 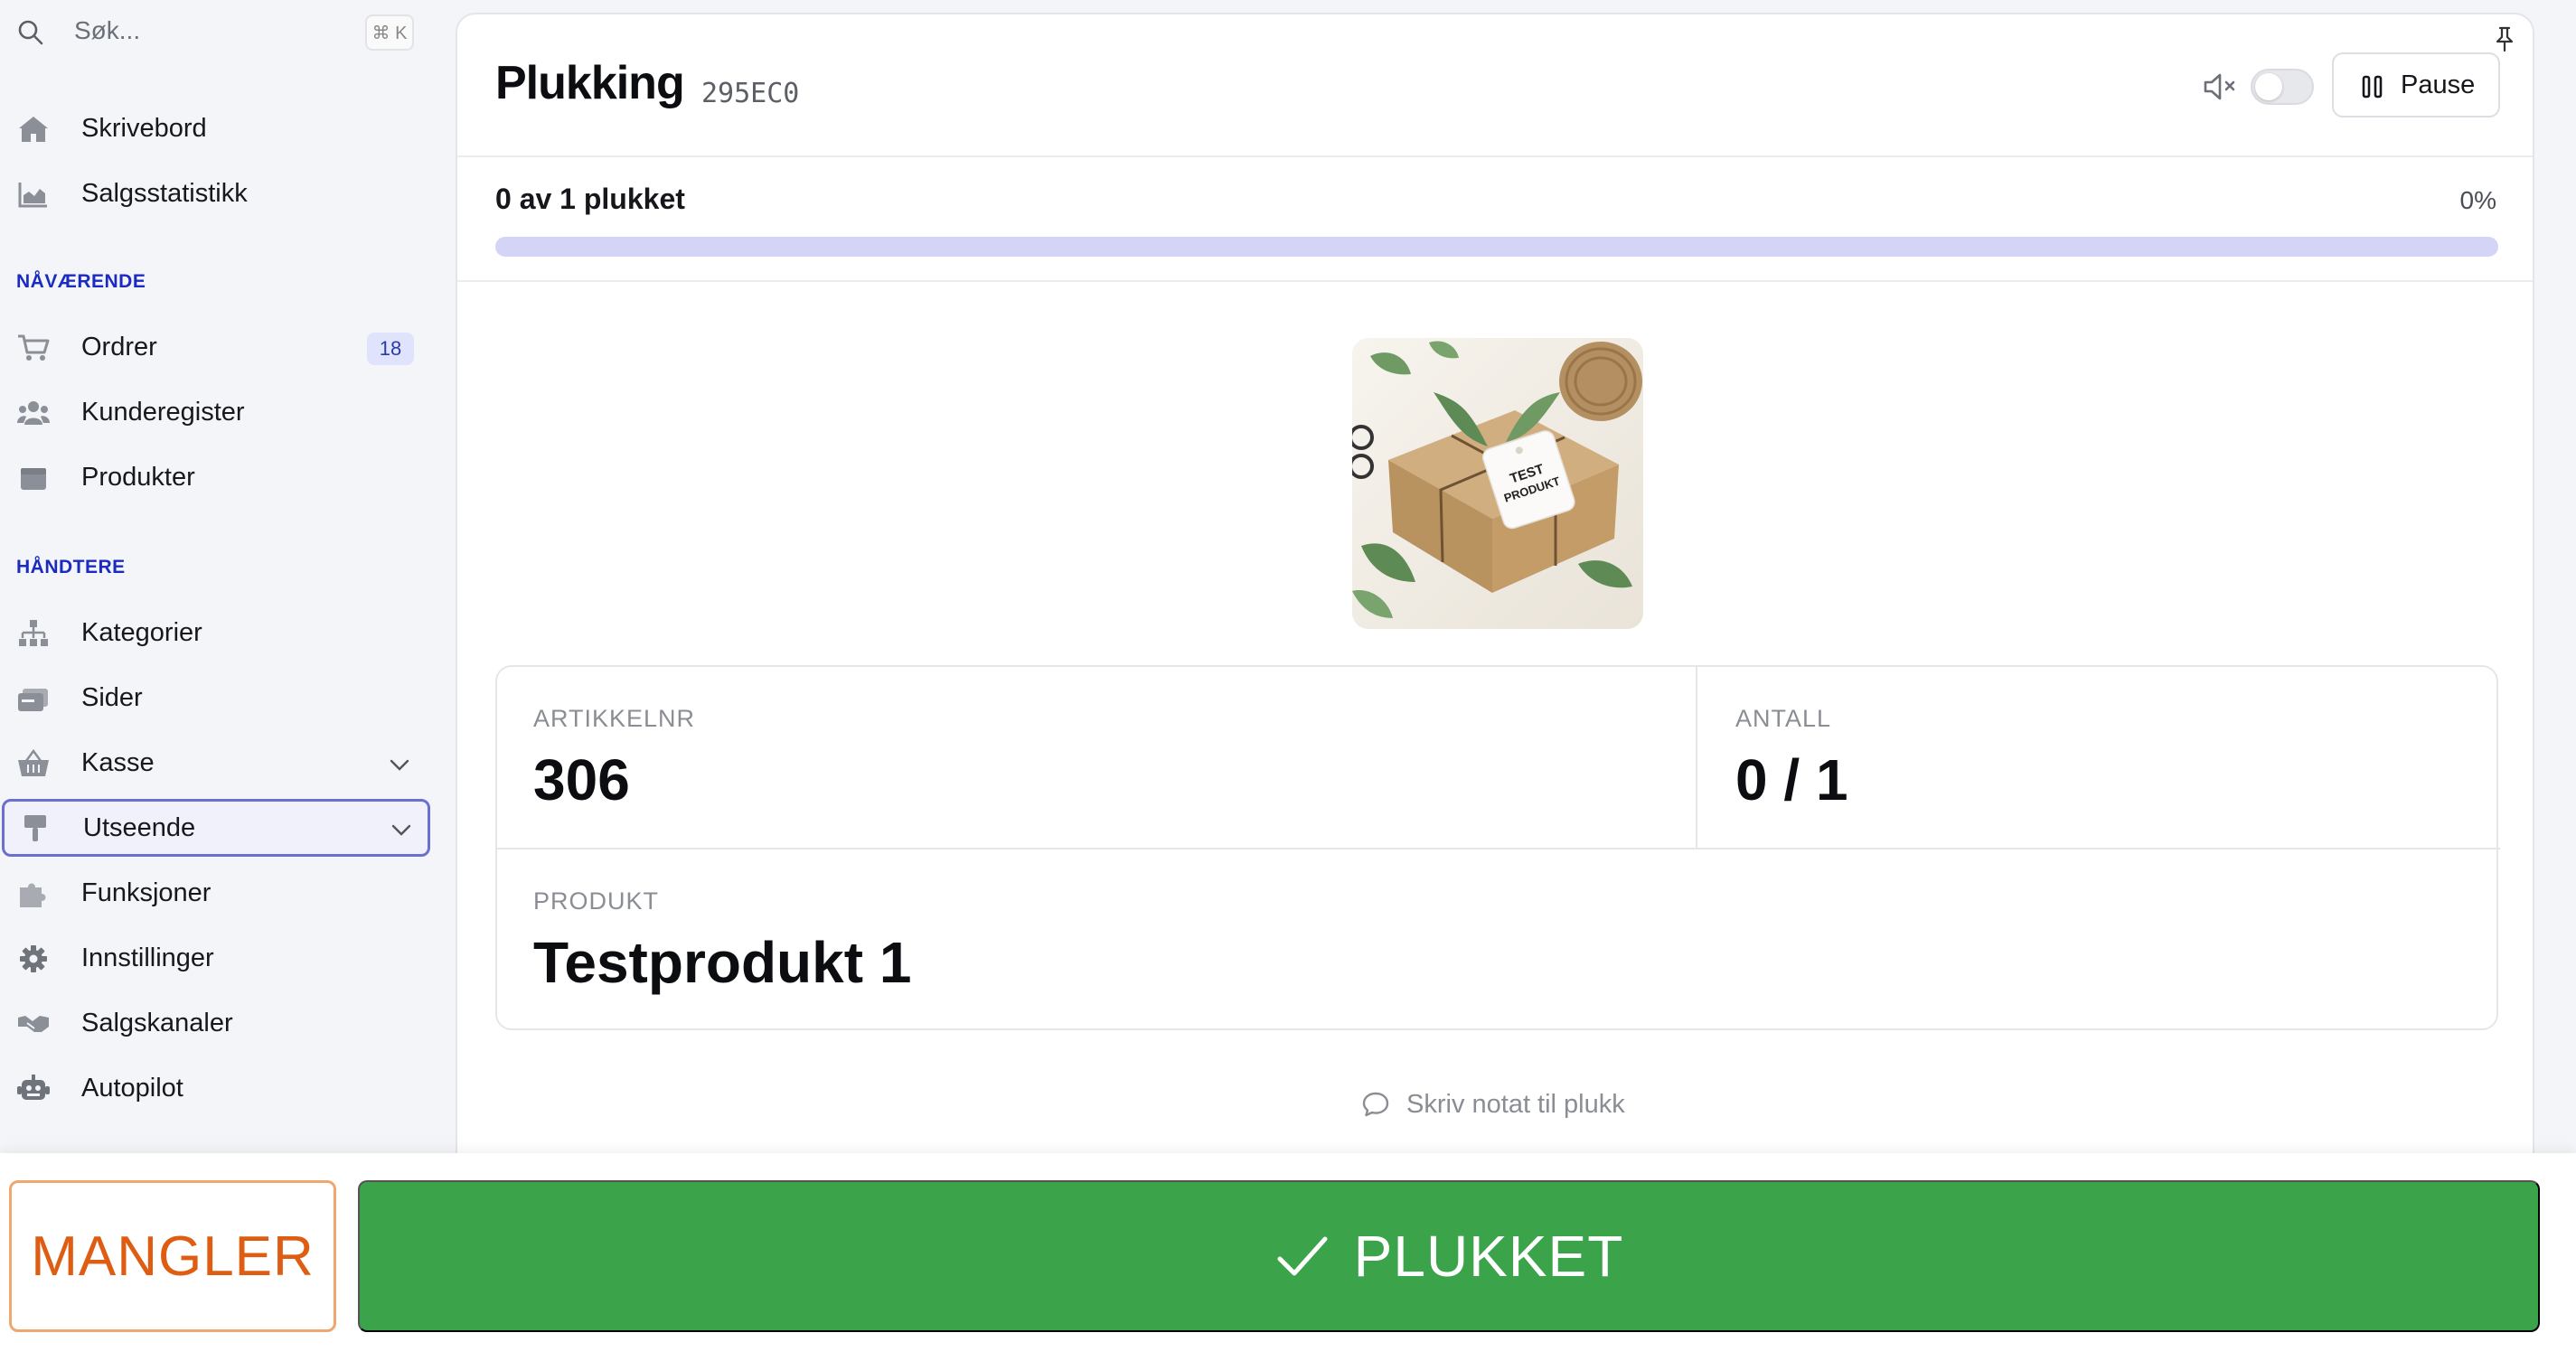 What do you see at coordinates (31, 32) in the screenshot?
I see `search-icon` at bounding box center [31, 32].